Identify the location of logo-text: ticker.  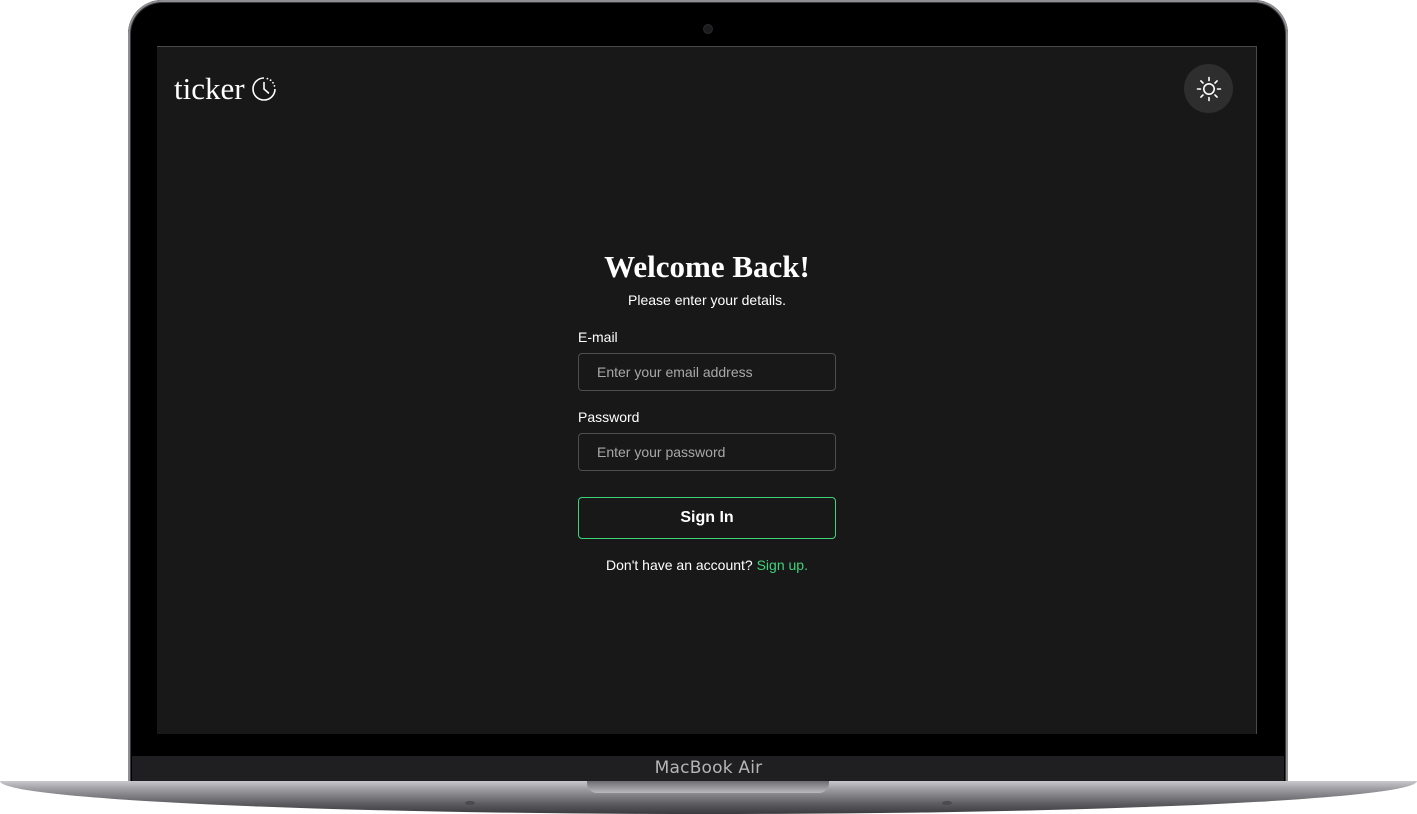
(209, 88).